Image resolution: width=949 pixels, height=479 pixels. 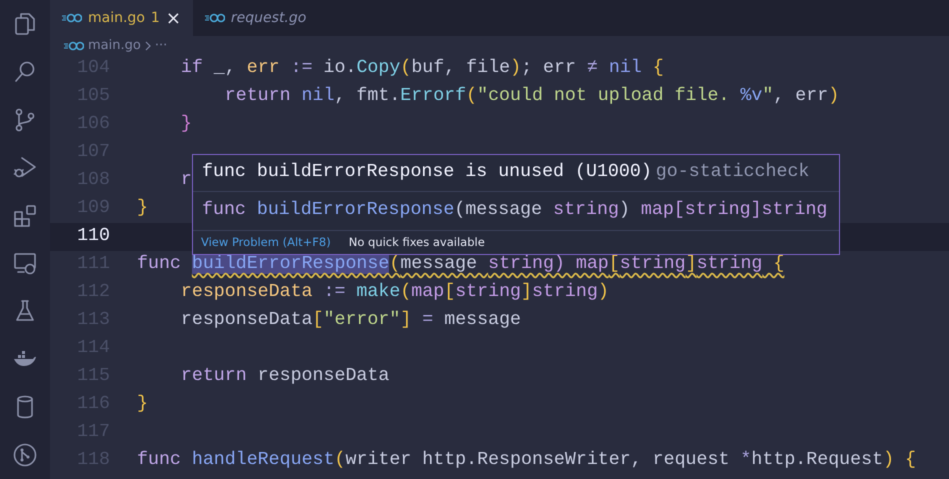 What do you see at coordinates (422, 68) in the screenshot?
I see `code-line: if _, err := io.Copy(buf, file); err ≠ nil {` at bounding box center [422, 68].